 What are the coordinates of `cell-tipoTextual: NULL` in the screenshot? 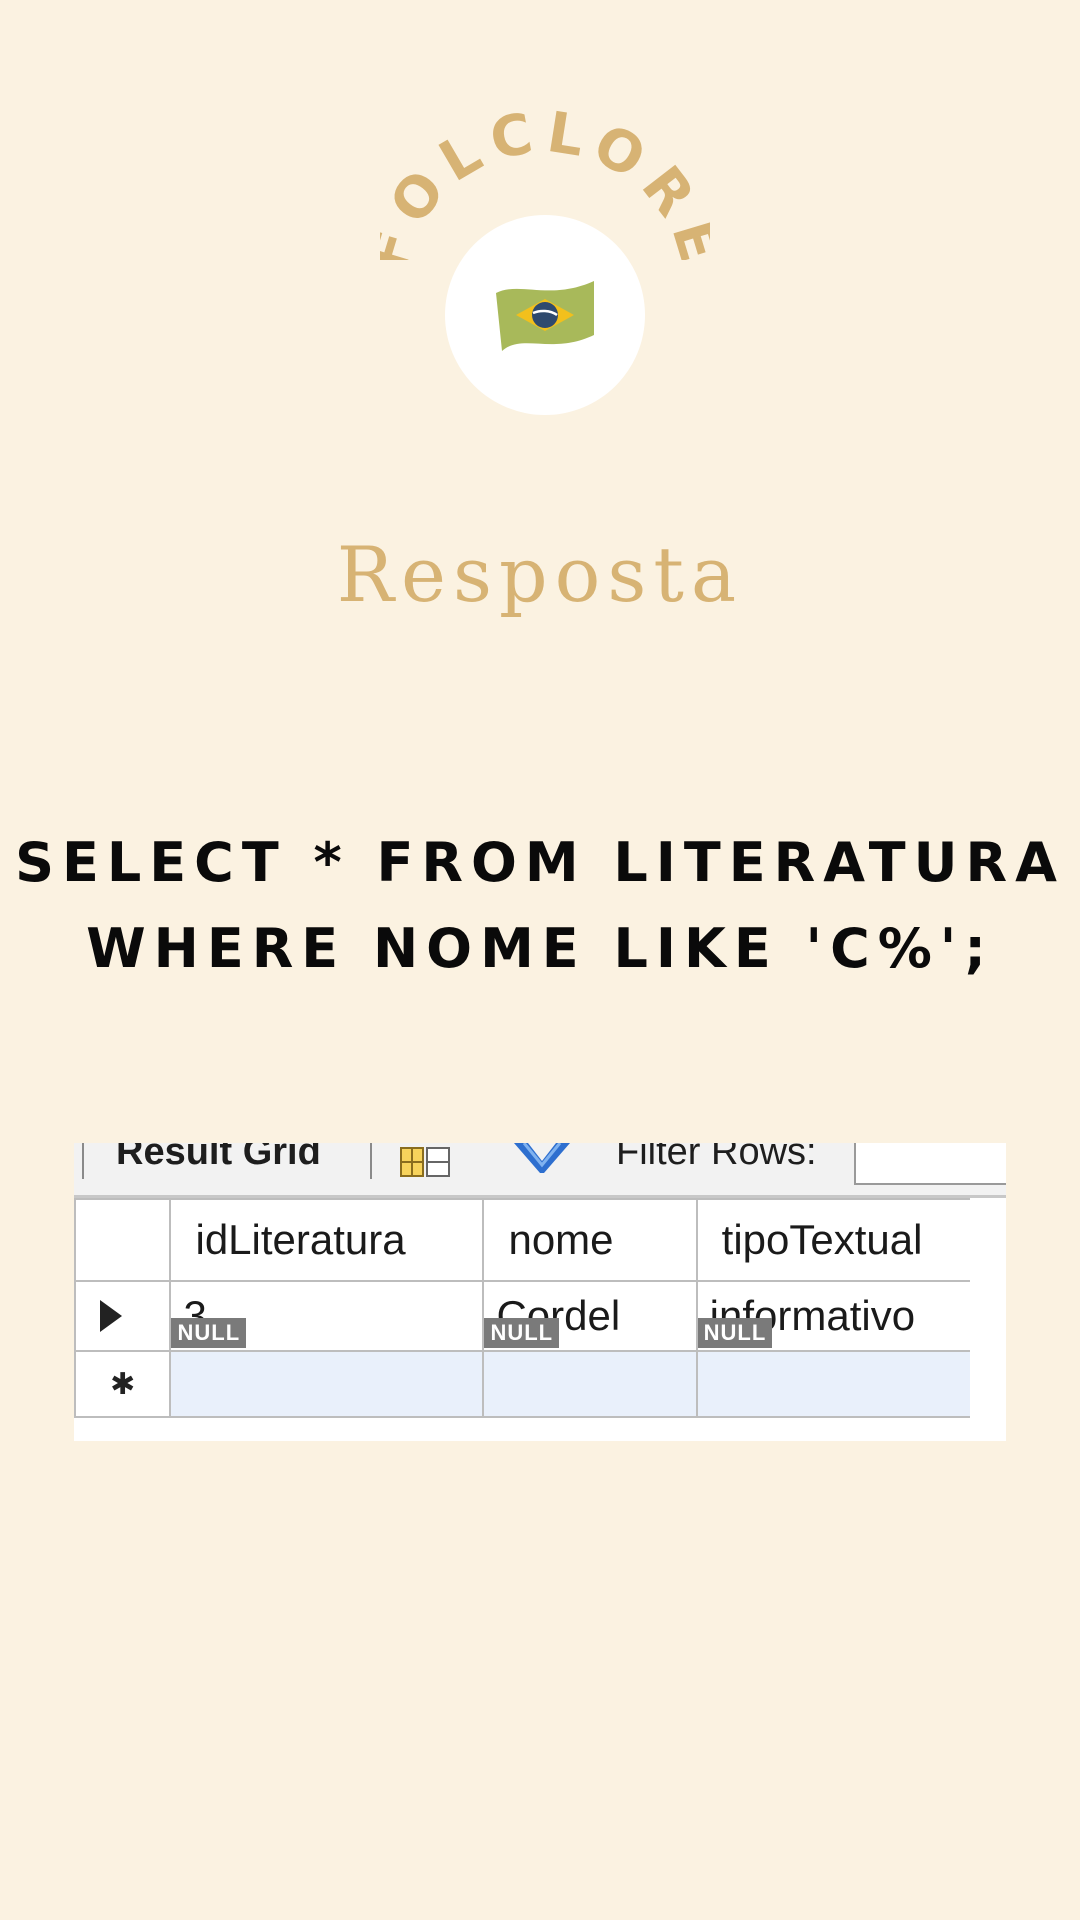 It's located at (850, 1368).